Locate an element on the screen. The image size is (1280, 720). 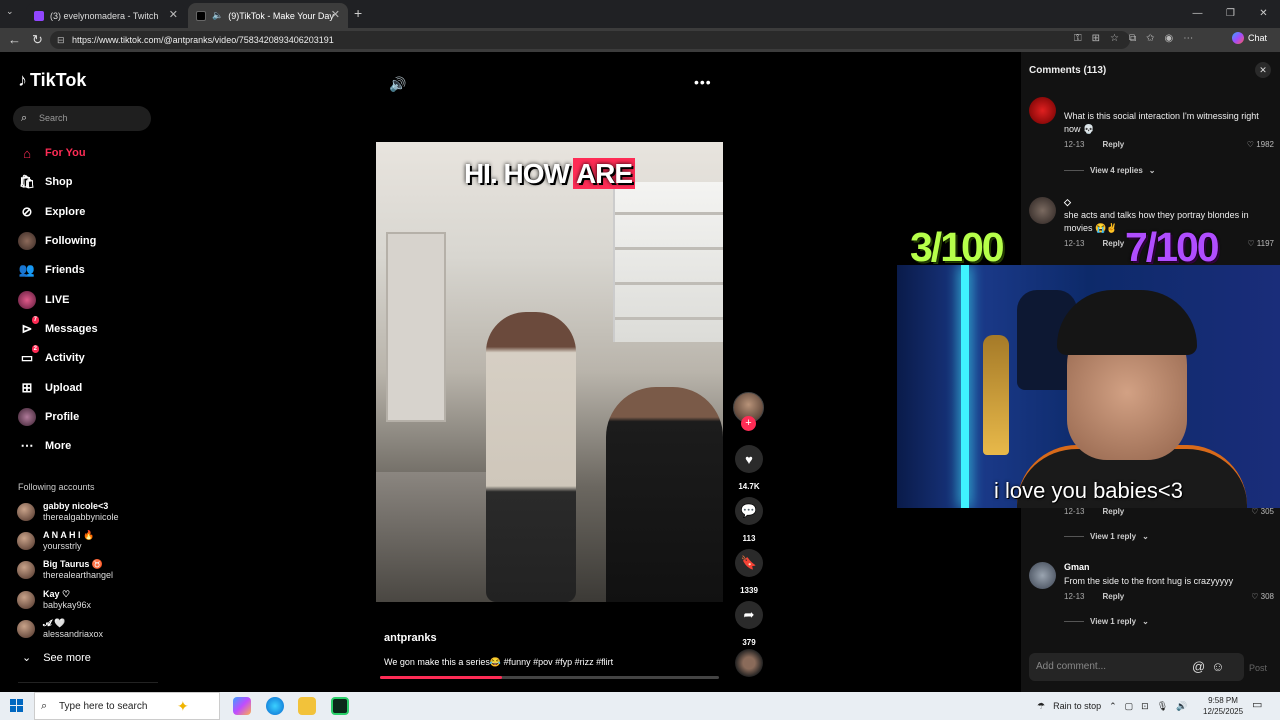
chevron-down-icon: ⌄ is located at coordinates (1145, 621).